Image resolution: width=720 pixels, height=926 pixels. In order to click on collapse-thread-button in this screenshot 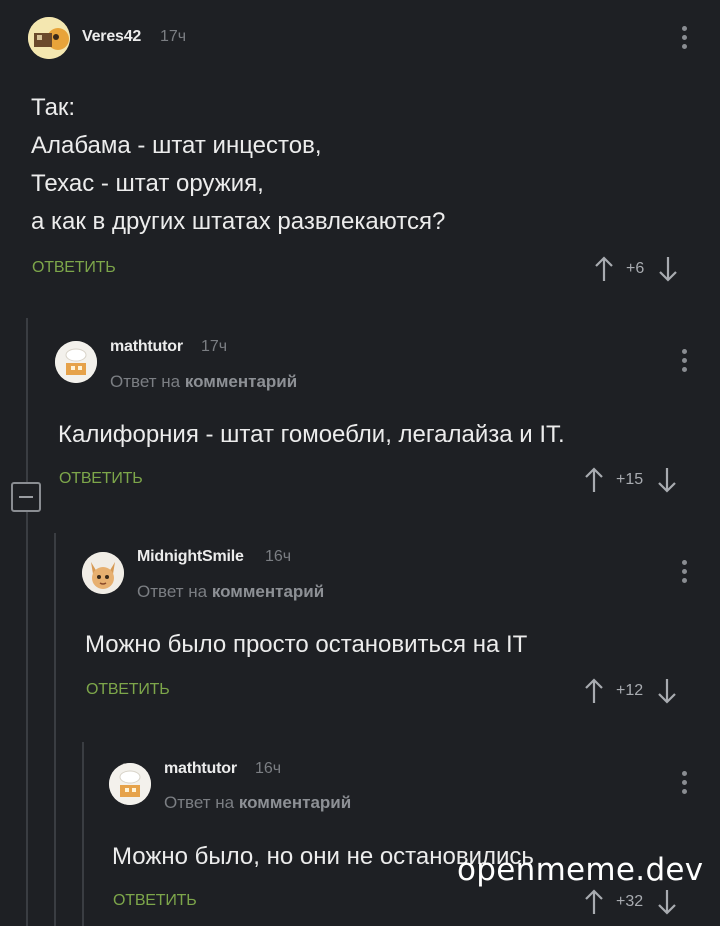, I will do `click(26, 497)`.